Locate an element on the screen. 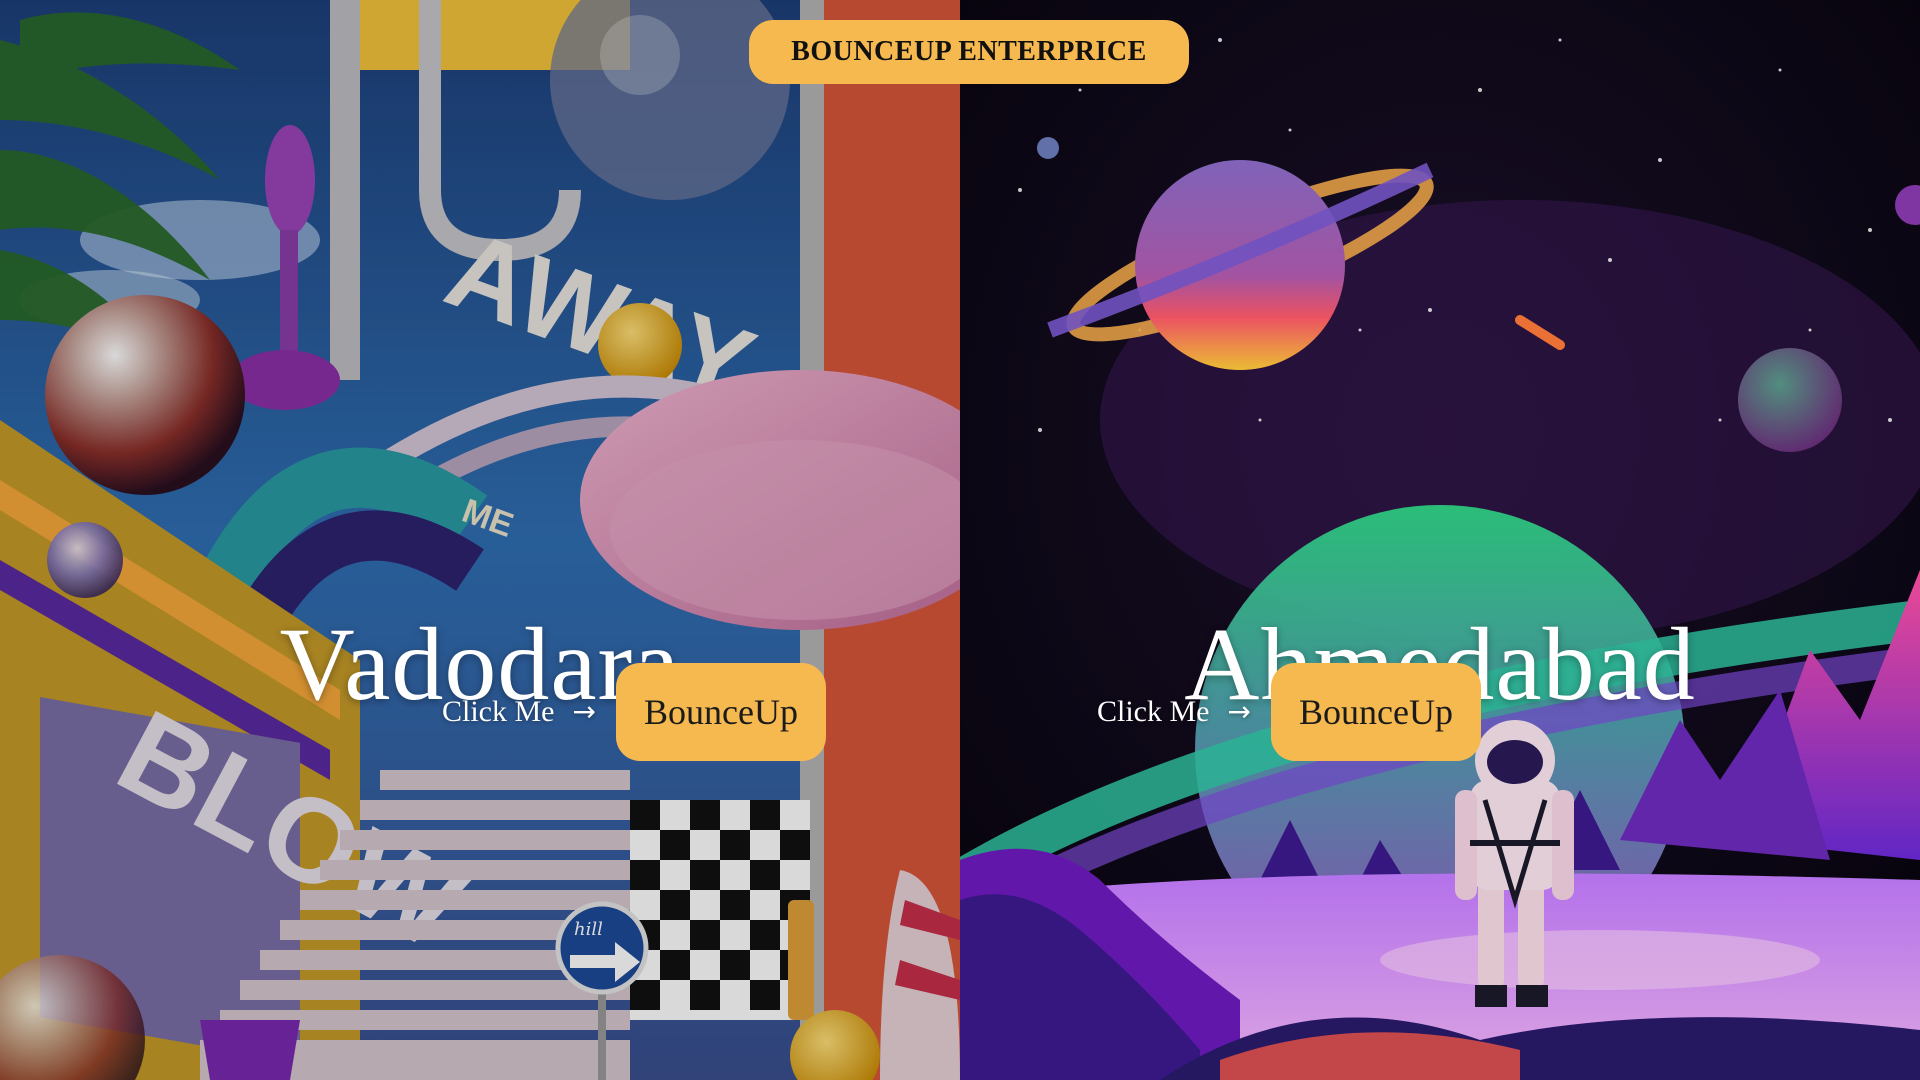  brand-logo: BOUNCEUP ENTERPRICE is located at coordinates (969, 52).